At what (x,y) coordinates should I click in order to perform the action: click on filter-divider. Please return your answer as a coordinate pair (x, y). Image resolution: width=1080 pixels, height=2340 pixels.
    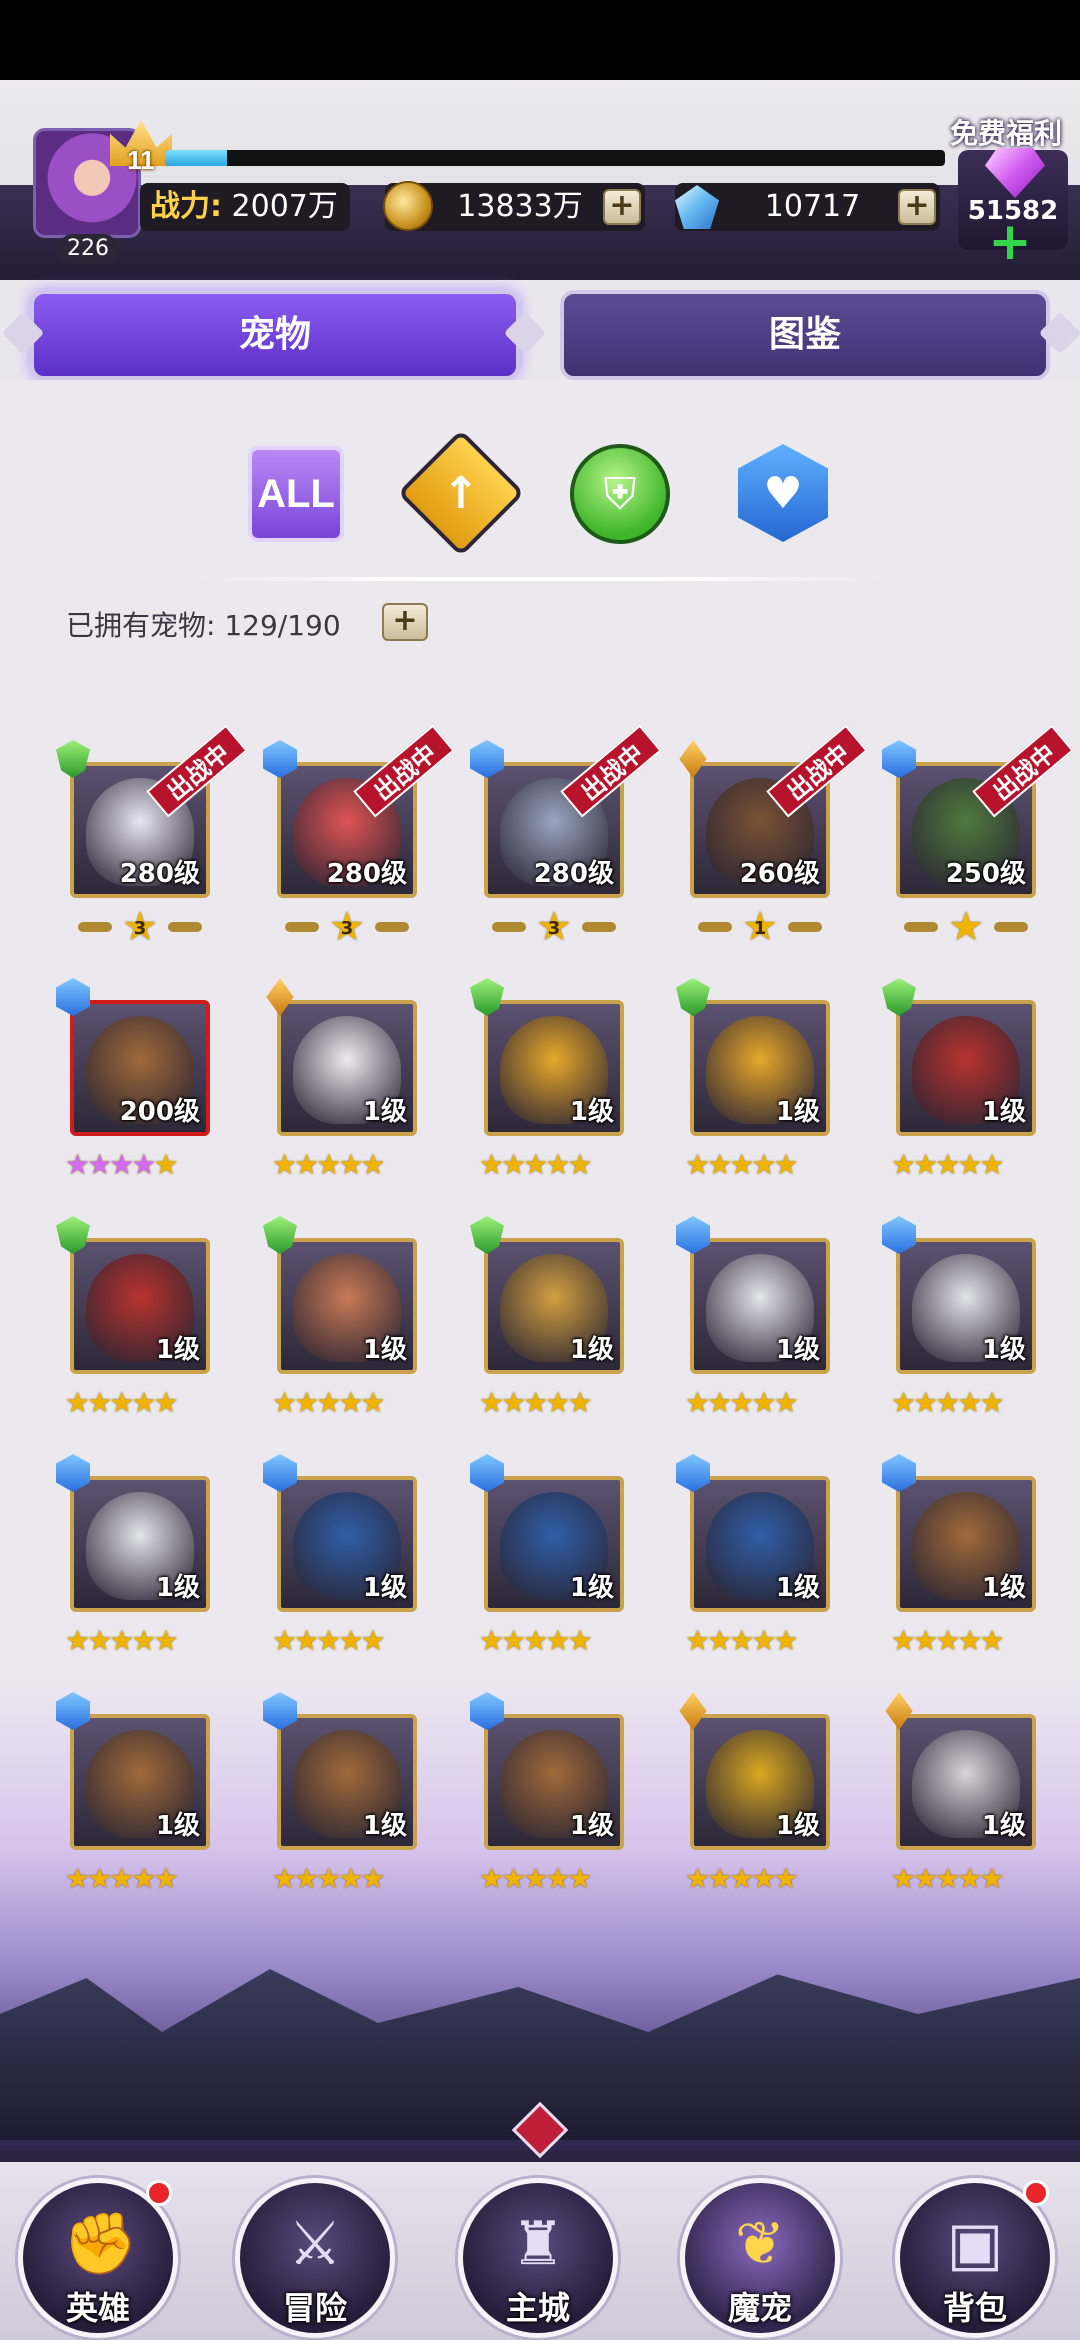
    Looking at the image, I should click on (540, 579).